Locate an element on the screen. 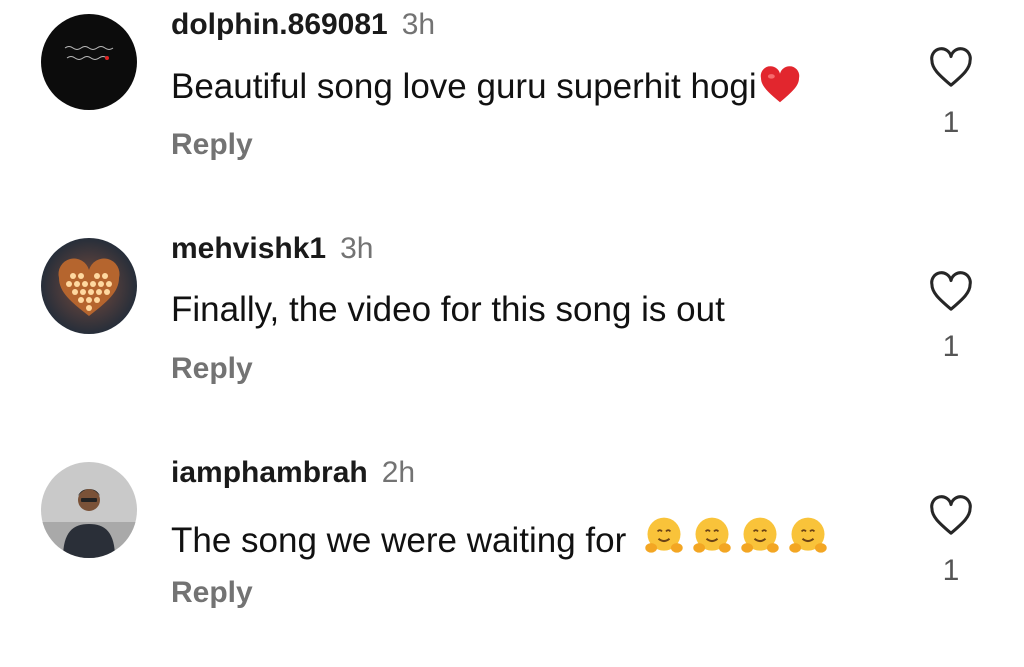  comment-text: The song we were waiting for is located at coordinates (500, 540).